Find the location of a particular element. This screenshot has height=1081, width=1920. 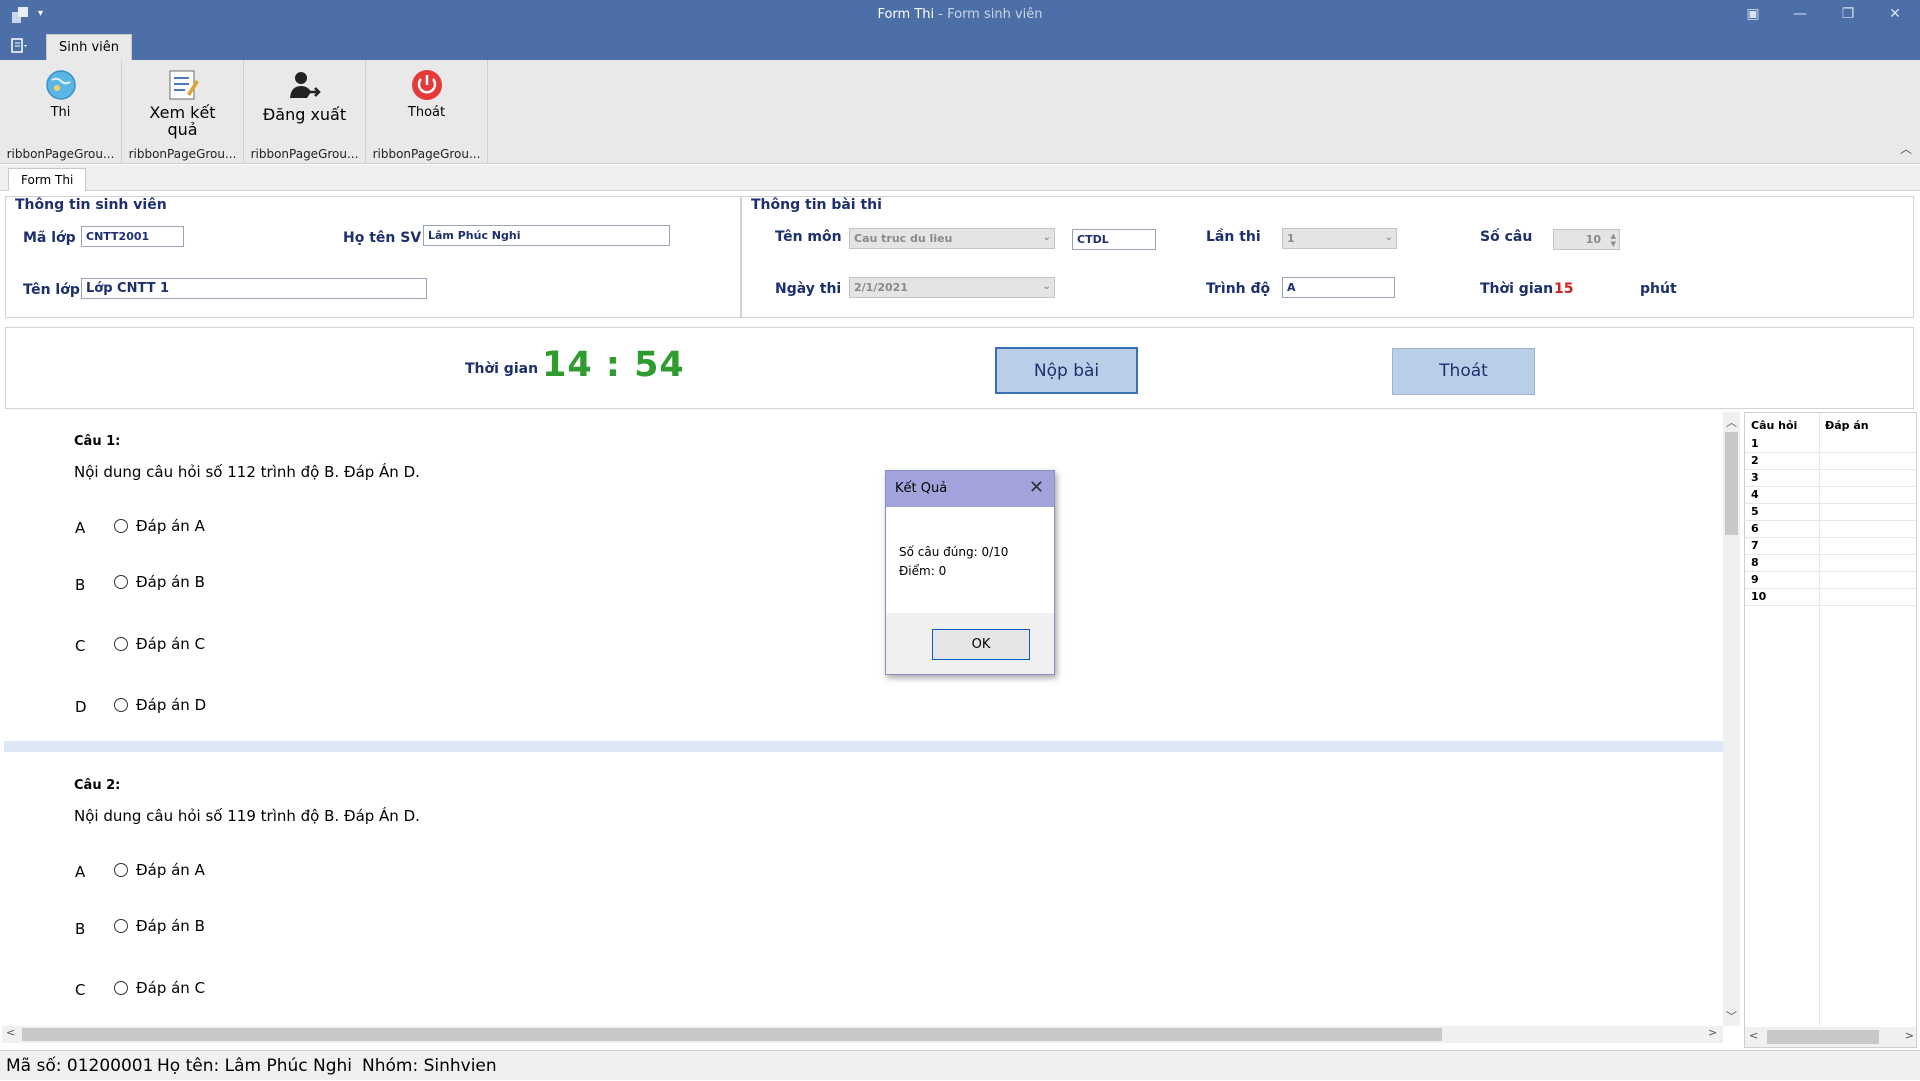

scroll-up-icon: ︿ is located at coordinates (1731, 422).